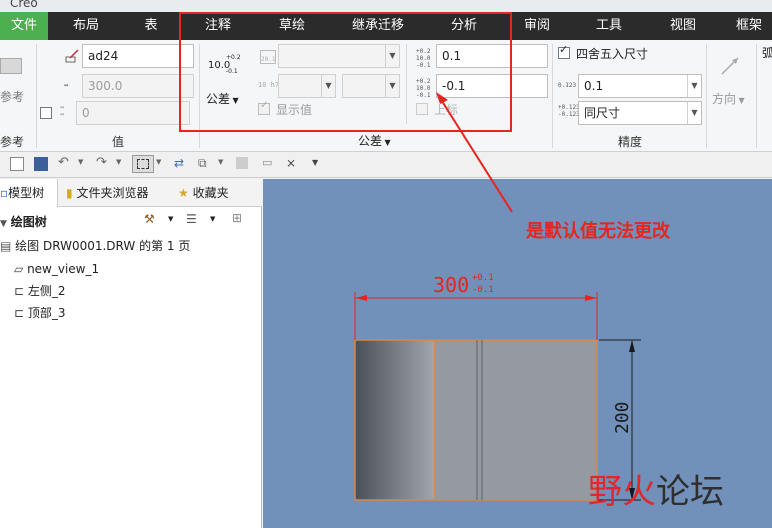  Describe the element at coordinates (474, 152) in the screenshot. I see `annotation-arrow` at that location.